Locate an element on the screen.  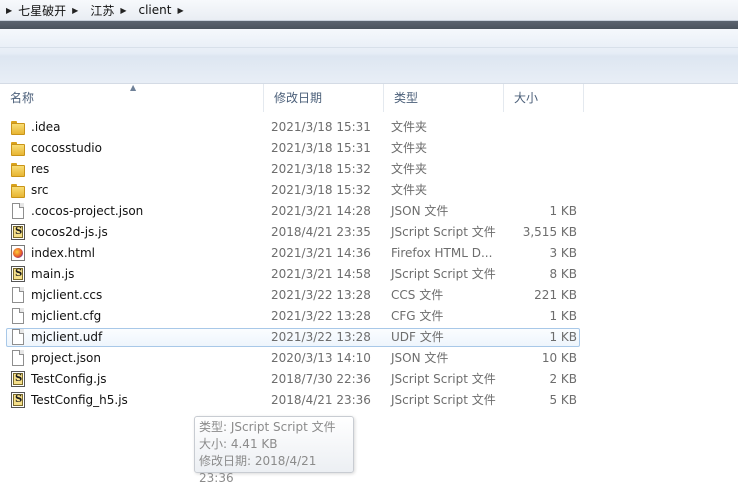
tooltip-type-line: 类型: JScript Script 文件 is located at coordinates (267, 427).